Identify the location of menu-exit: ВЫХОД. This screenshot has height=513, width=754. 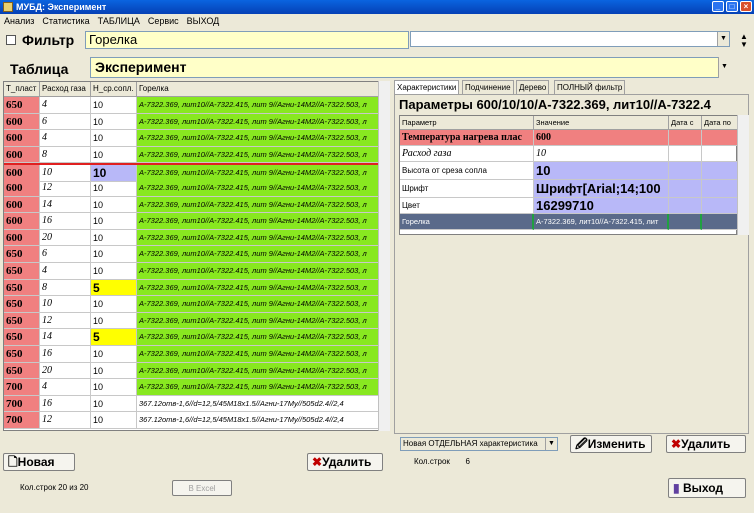
(203, 21).